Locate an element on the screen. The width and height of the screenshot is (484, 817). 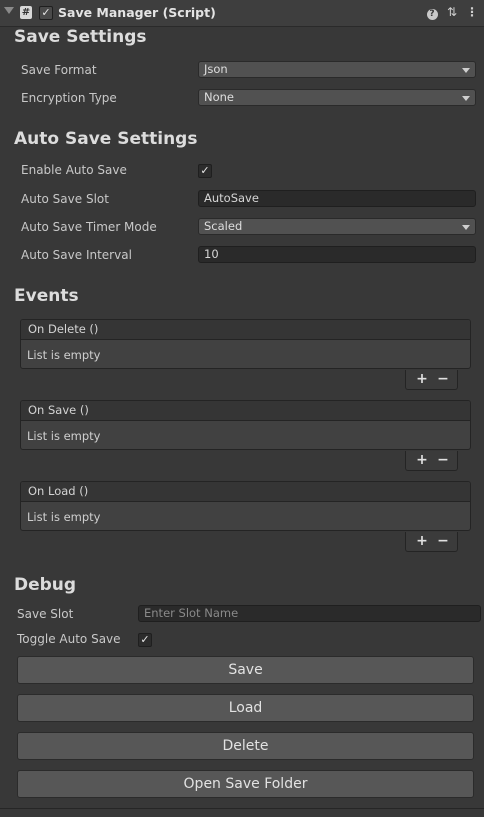
event-list-on-save: On Save () List is empty is located at coordinates (245, 425).